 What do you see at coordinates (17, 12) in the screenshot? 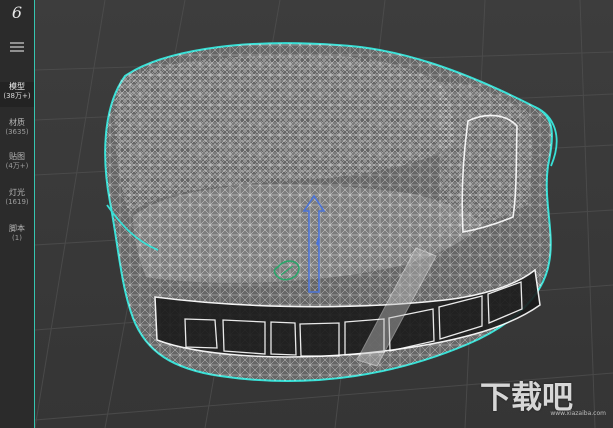
I see `app-logo: 6` at bounding box center [17, 12].